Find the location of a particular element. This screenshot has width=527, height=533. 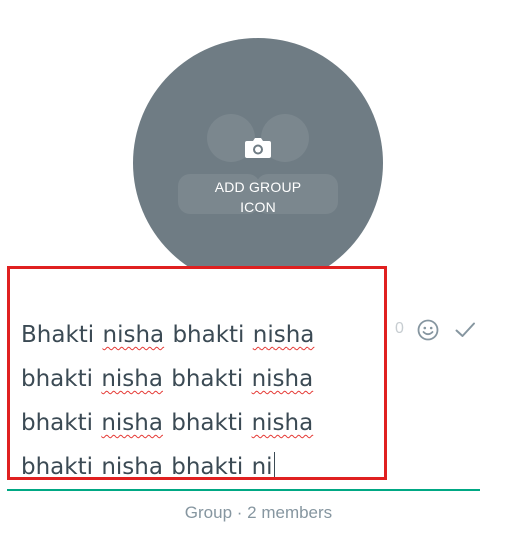

add-group-icon-label: ADD GROUP ICON is located at coordinates (258, 197).